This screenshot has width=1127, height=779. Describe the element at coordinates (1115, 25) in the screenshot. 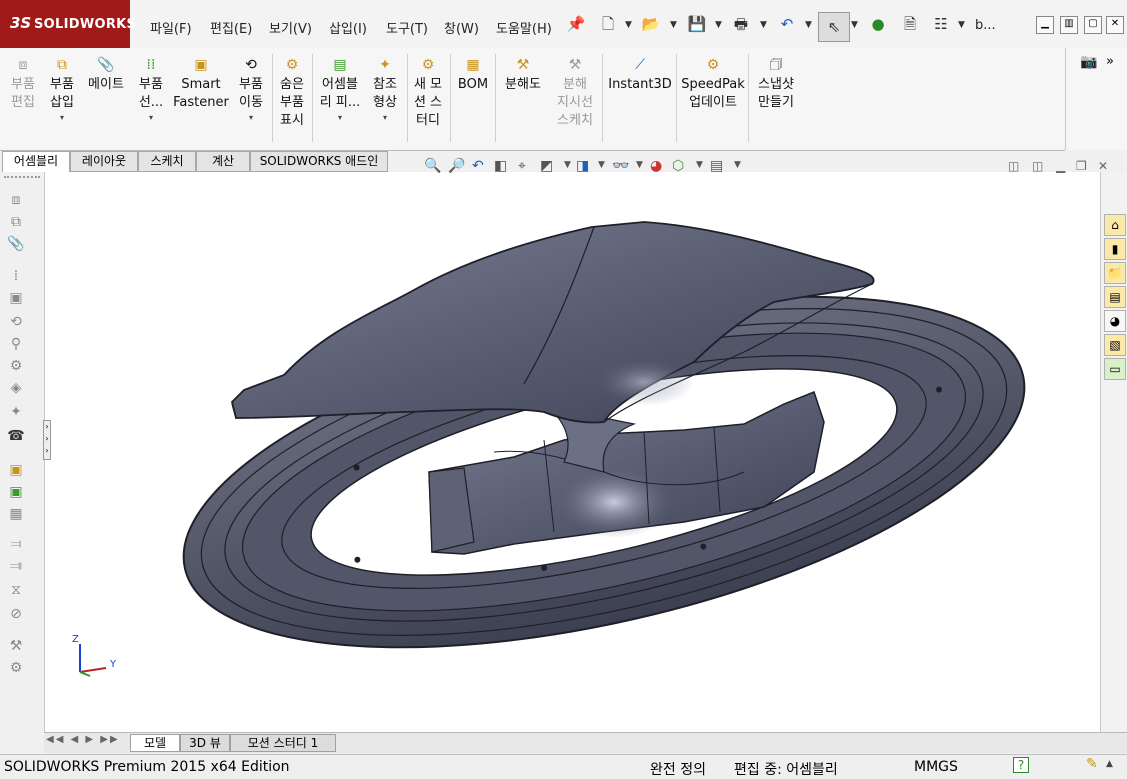

I see `close-icon: ✕` at that location.